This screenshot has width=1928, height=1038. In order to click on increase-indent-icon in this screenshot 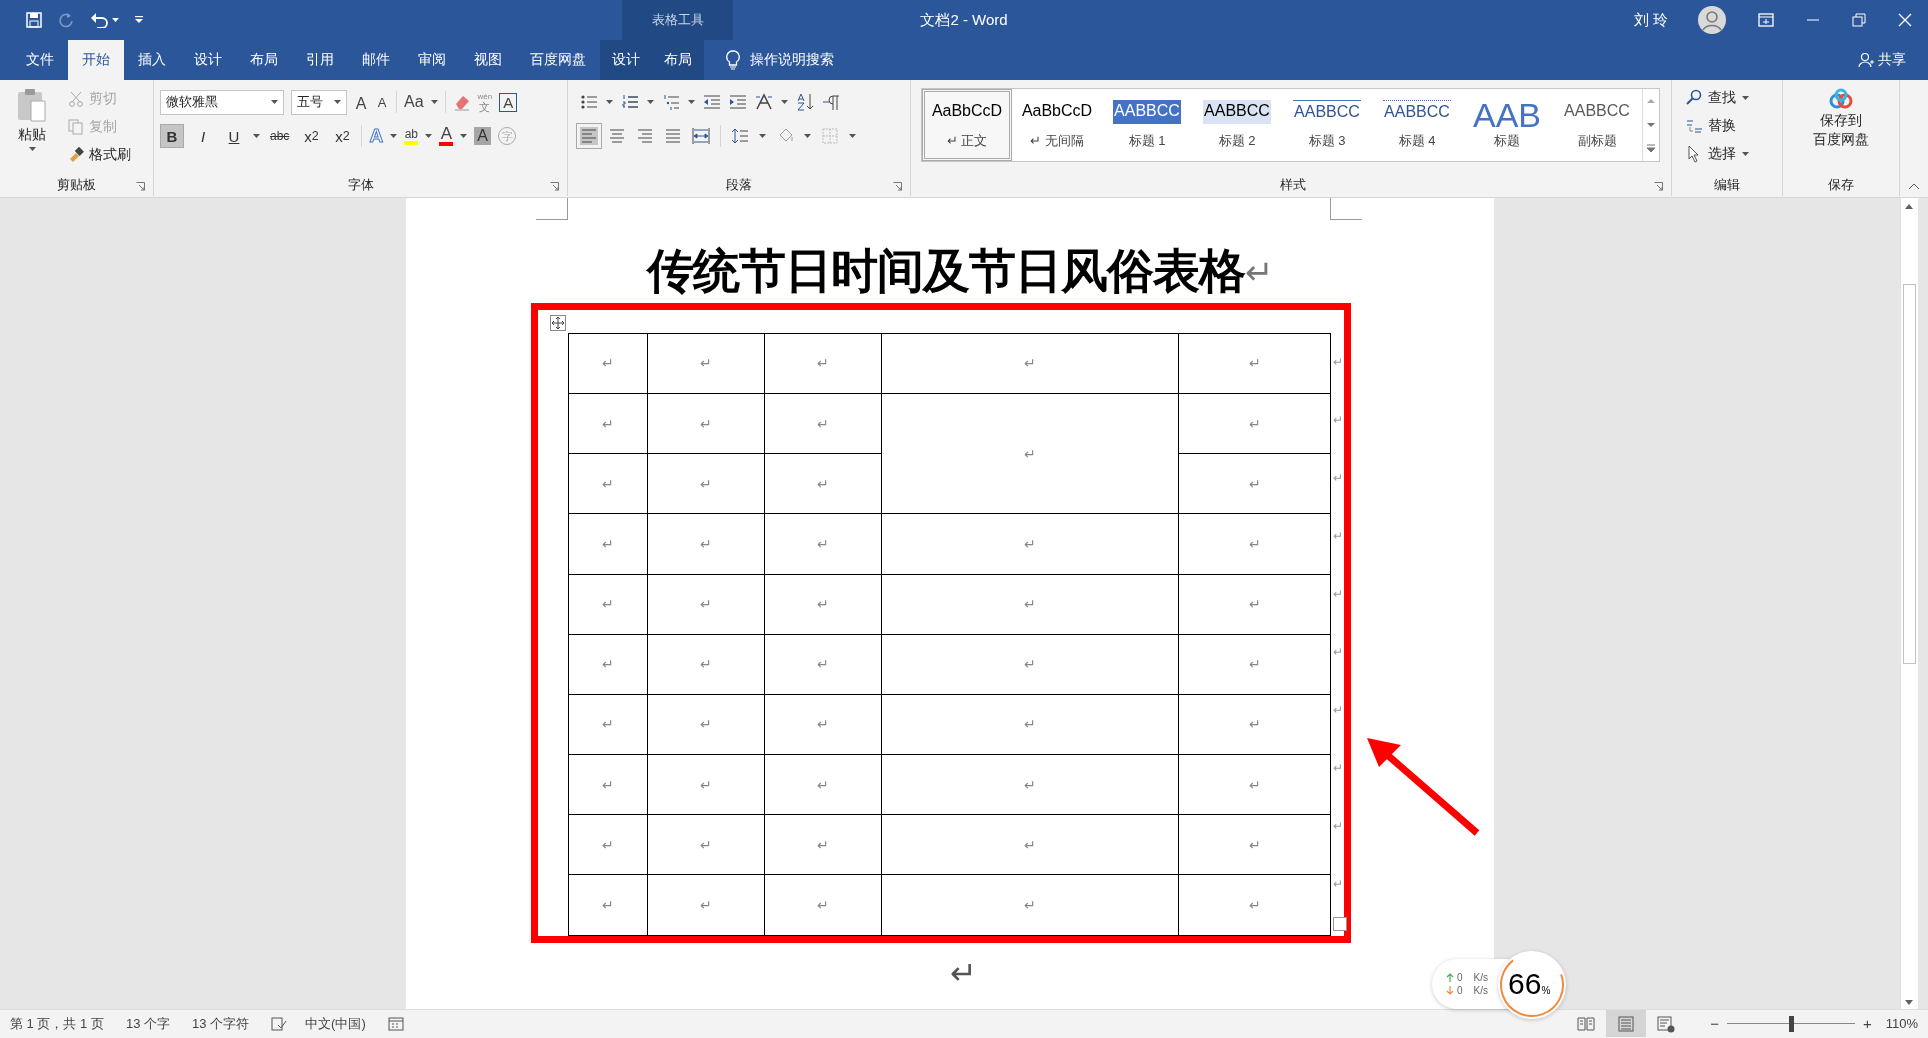, I will do `click(738, 102)`.